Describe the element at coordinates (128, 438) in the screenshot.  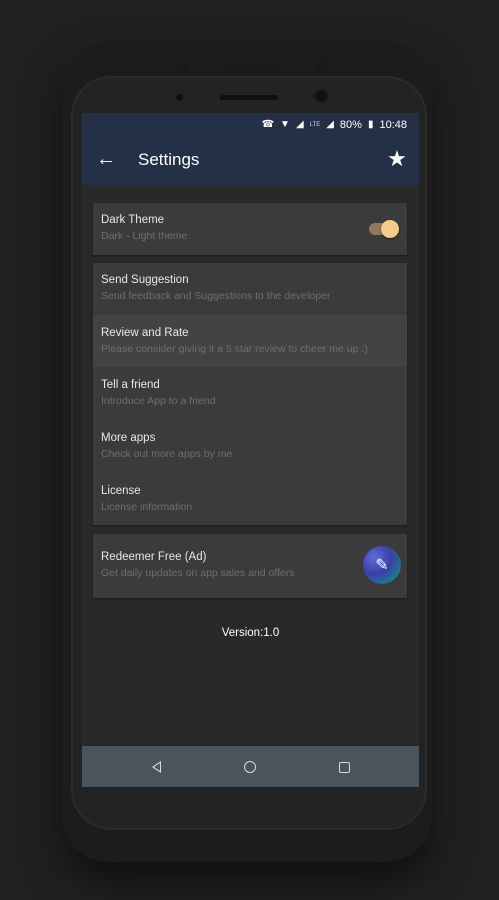
I see `list-item-title: More apps` at that location.